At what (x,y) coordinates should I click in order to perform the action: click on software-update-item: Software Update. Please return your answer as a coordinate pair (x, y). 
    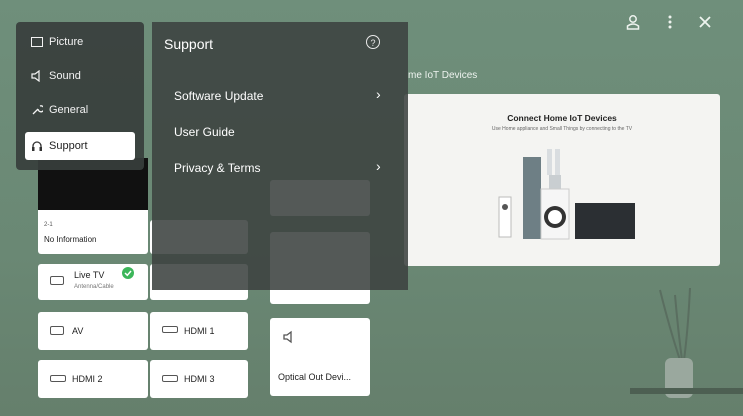
    Looking at the image, I should click on (218, 96).